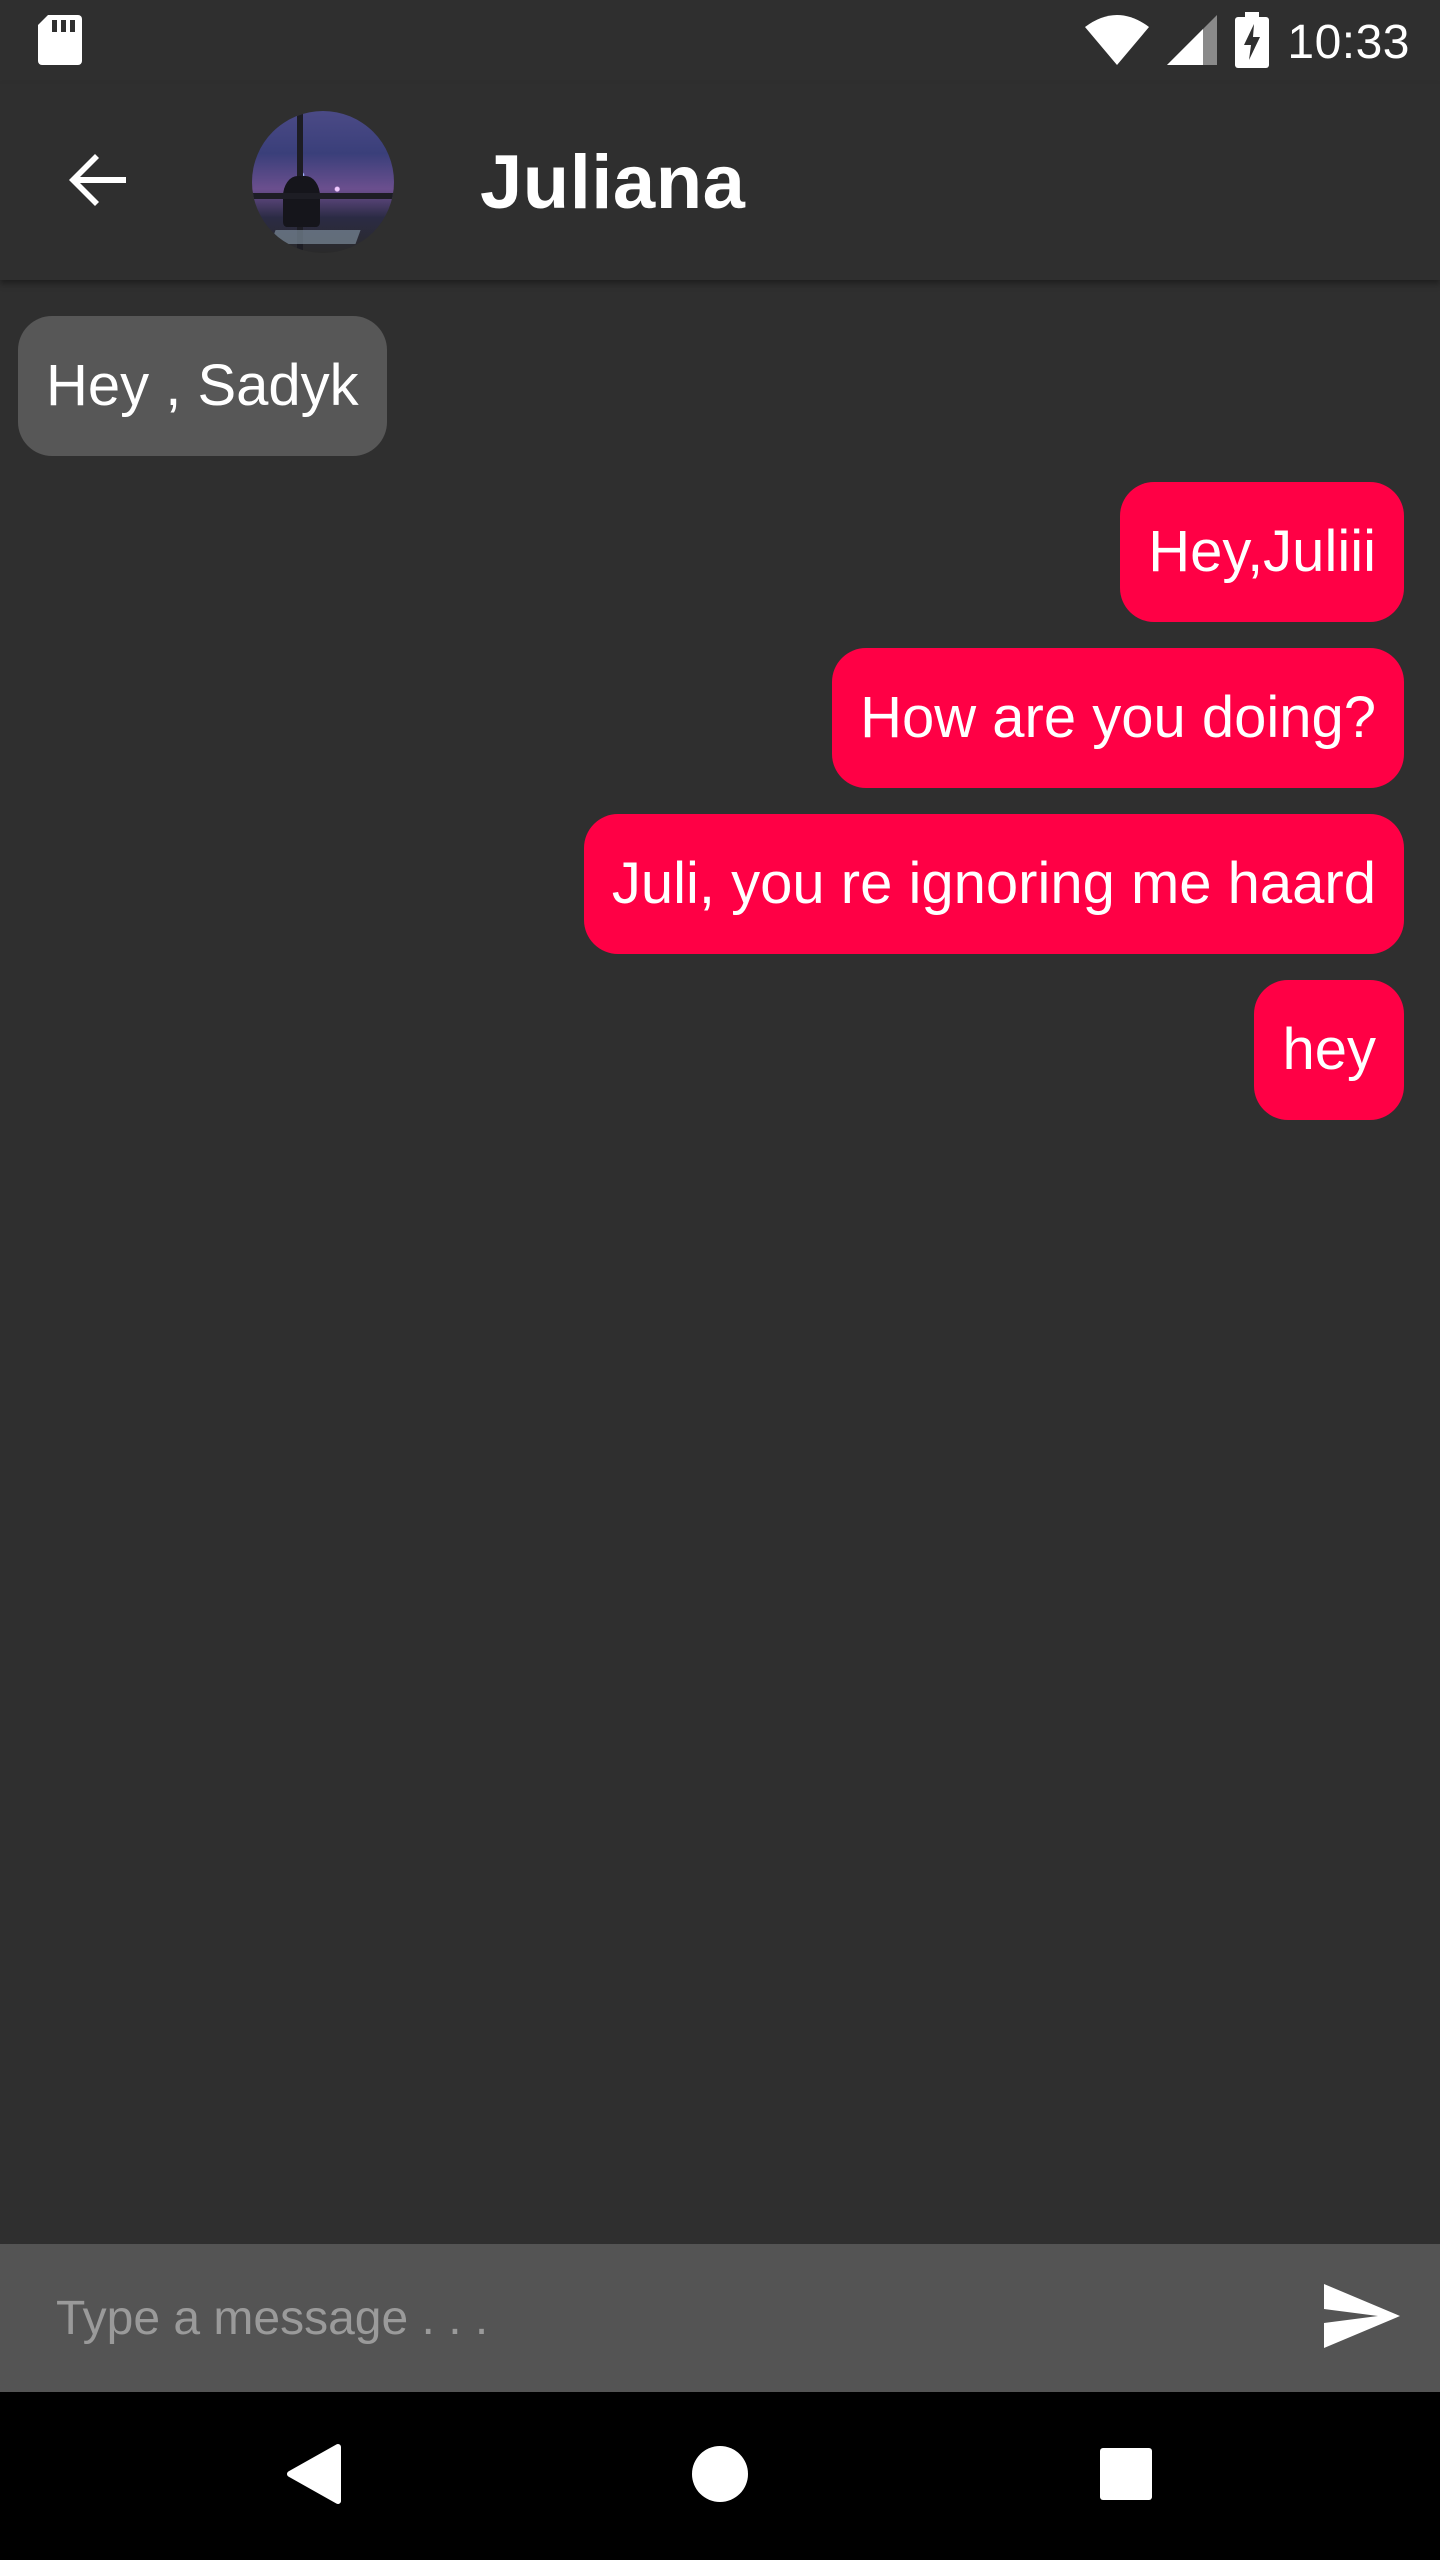  I want to click on outgoing-message-bubble: hey, so click(1329, 1050).